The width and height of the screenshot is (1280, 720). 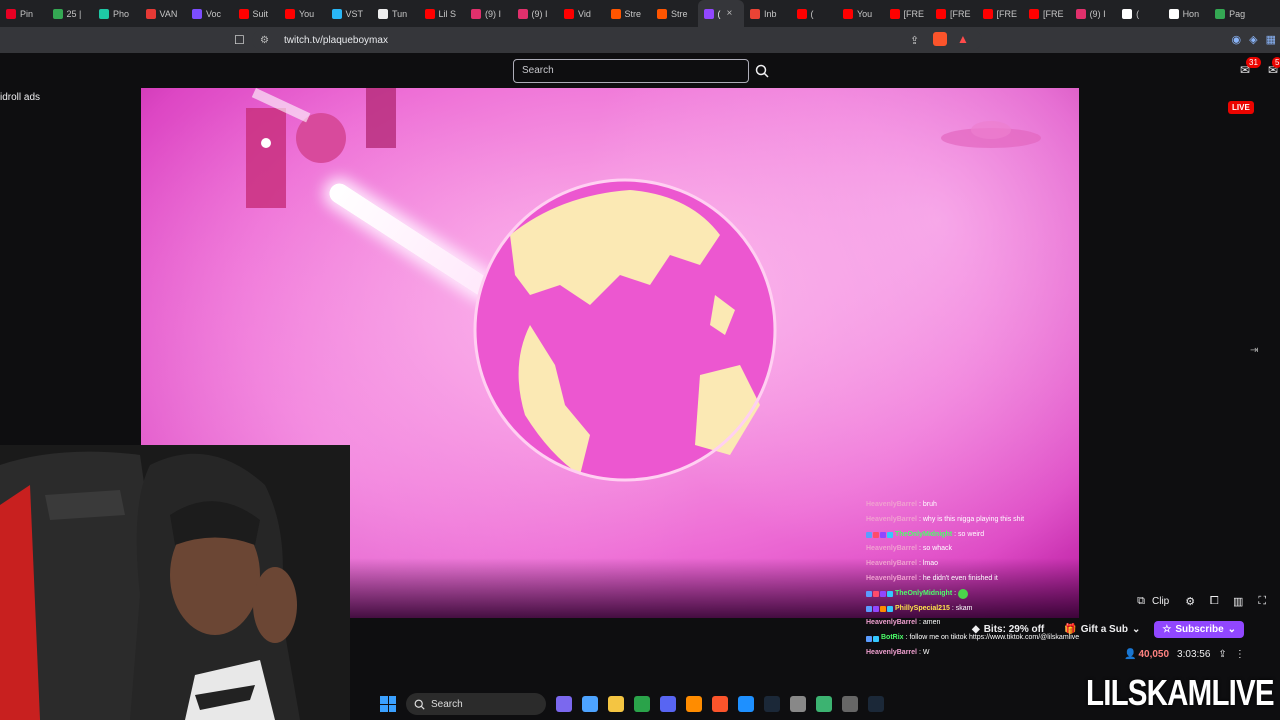 What do you see at coordinates (922, 609) in the screenshot?
I see `chat-username: PhillySpecial215` at bounding box center [922, 609].